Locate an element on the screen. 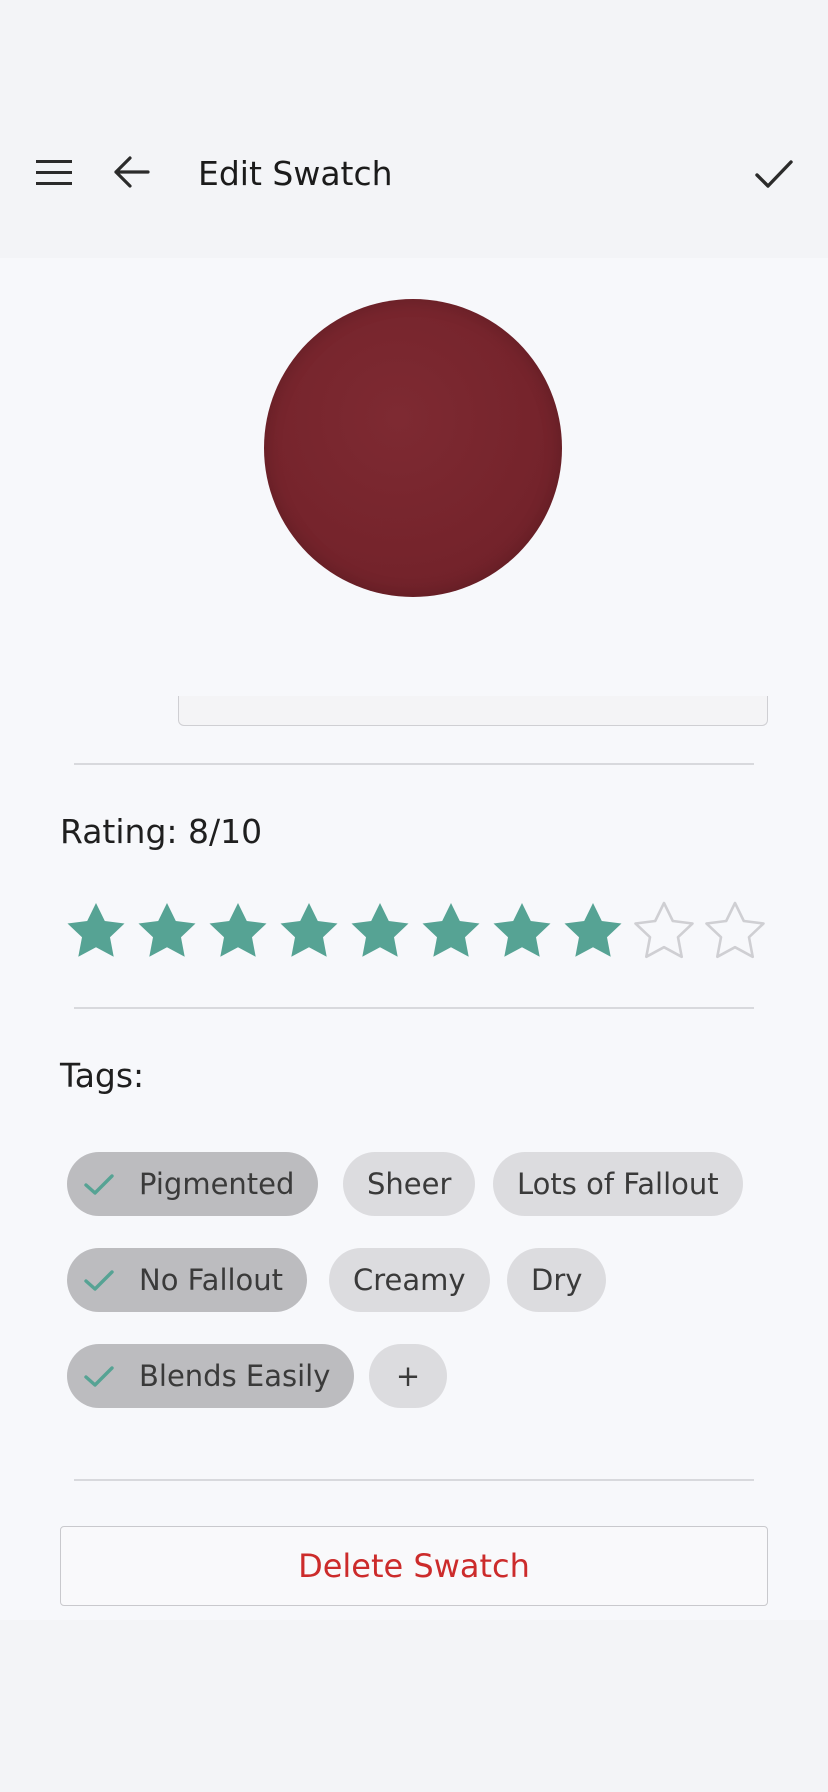 This screenshot has height=1792, width=828. hamburger-menu-icon is located at coordinates (54, 172).